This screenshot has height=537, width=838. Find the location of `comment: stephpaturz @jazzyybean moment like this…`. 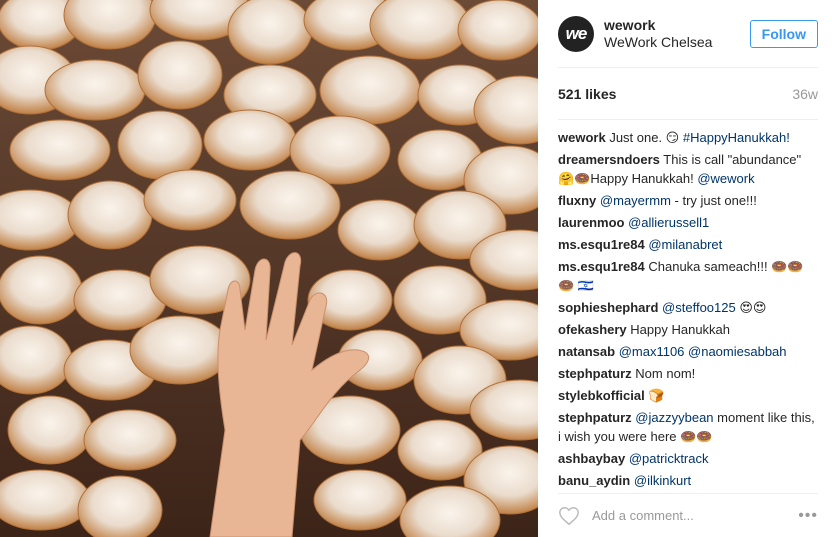

comment: stephpaturz @jazzyybean moment like this… is located at coordinates (688, 427).